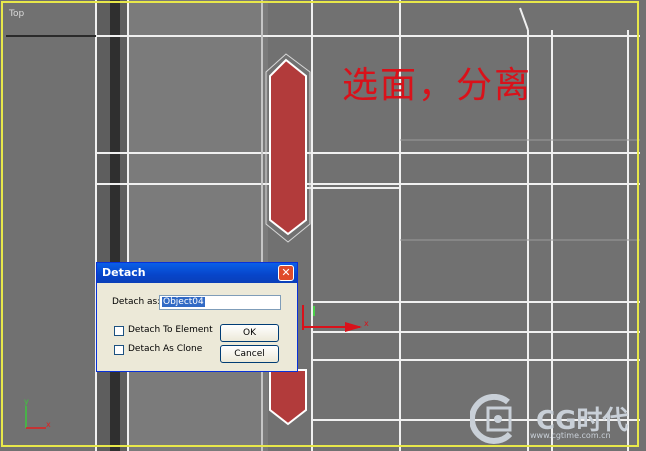 The height and width of the screenshot is (451, 646). I want to click on watermark-url: www.cgtime.com.cn, so click(570, 435).